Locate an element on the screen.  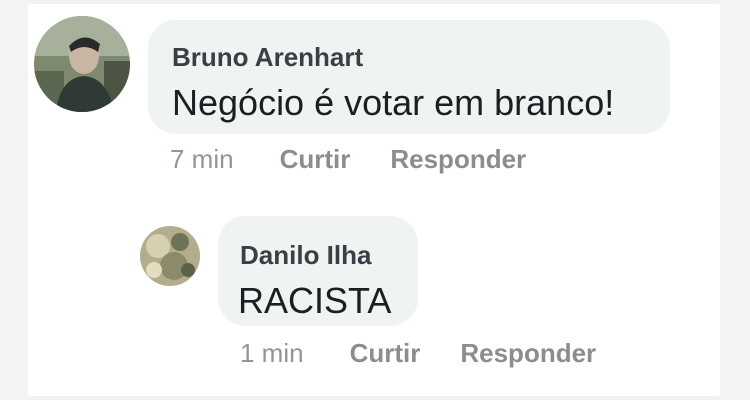
reply-actions: 1 min Curtir Responder is located at coordinates (418, 353).